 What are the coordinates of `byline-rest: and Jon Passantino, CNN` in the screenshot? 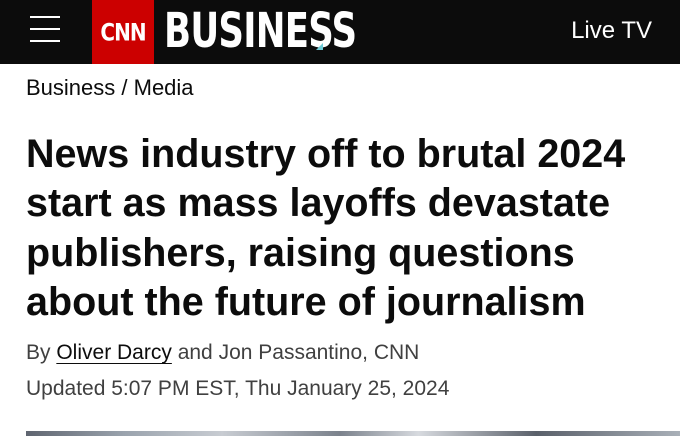 It's located at (295, 352).